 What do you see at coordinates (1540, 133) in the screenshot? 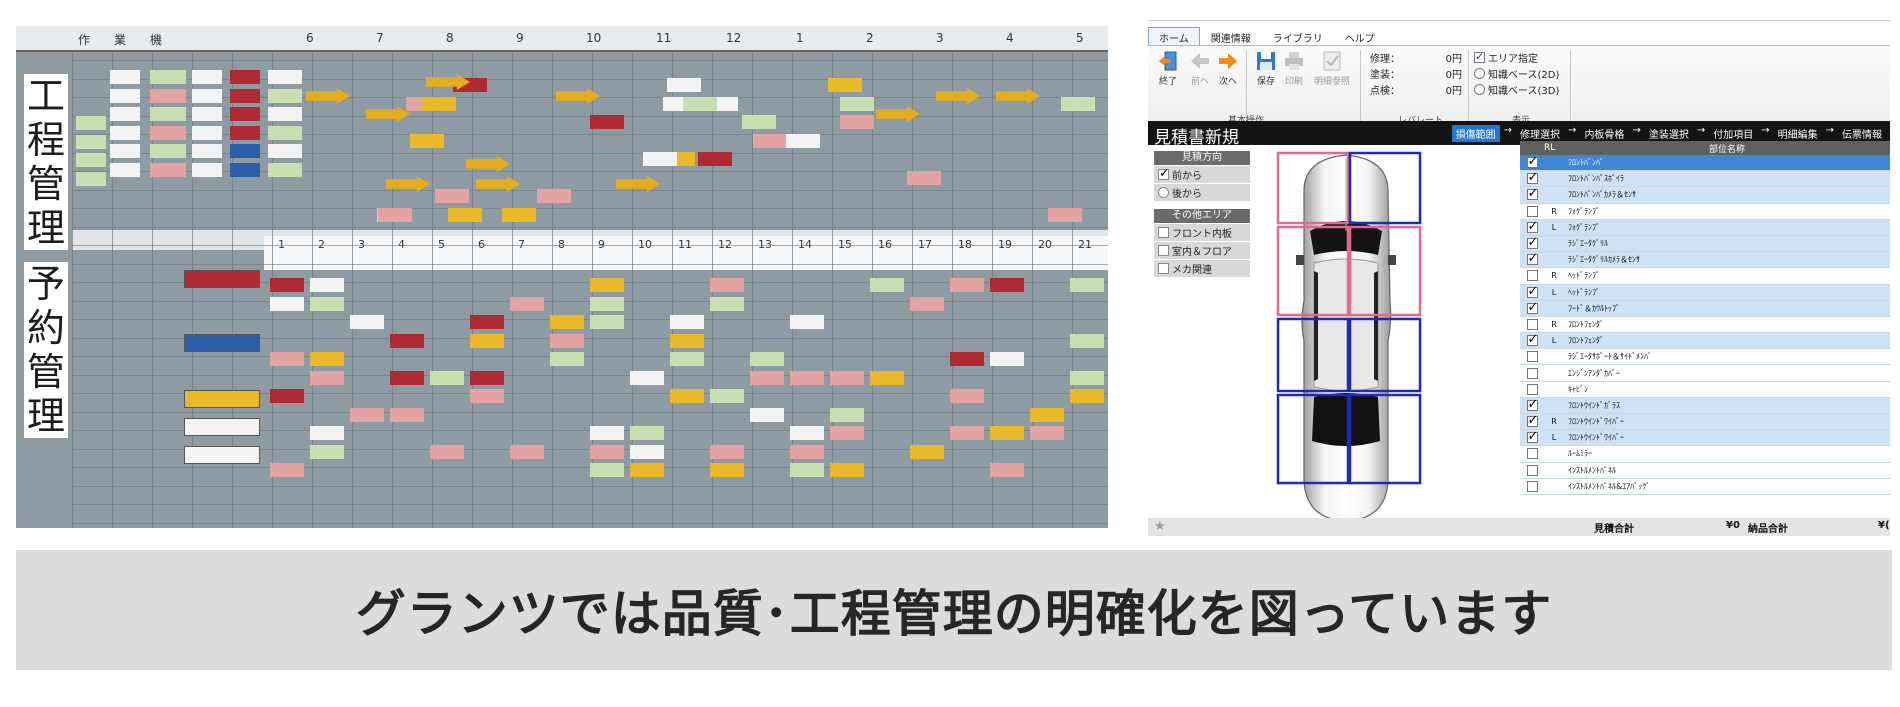
I see `workflow-step: 修理選択` at bounding box center [1540, 133].